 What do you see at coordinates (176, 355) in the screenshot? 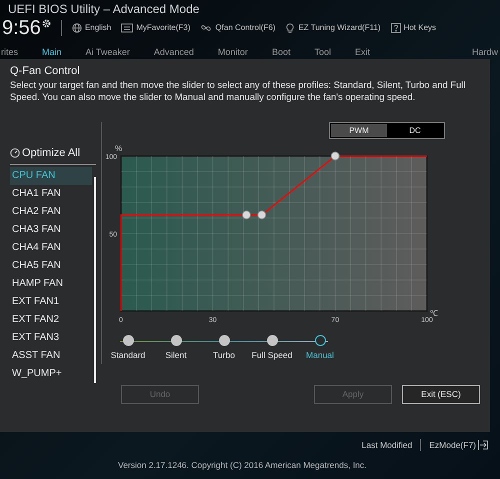
I see `profile-label: Silent` at bounding box center [176, 355].